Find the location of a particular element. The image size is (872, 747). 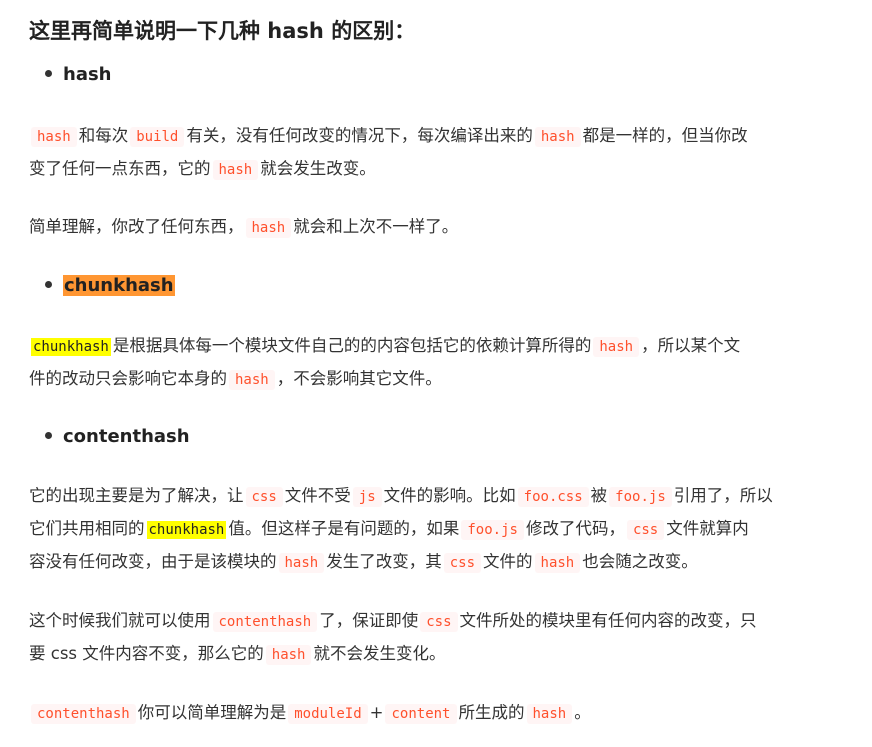

bullet-hash: hash is located at coordinates (78, 75).